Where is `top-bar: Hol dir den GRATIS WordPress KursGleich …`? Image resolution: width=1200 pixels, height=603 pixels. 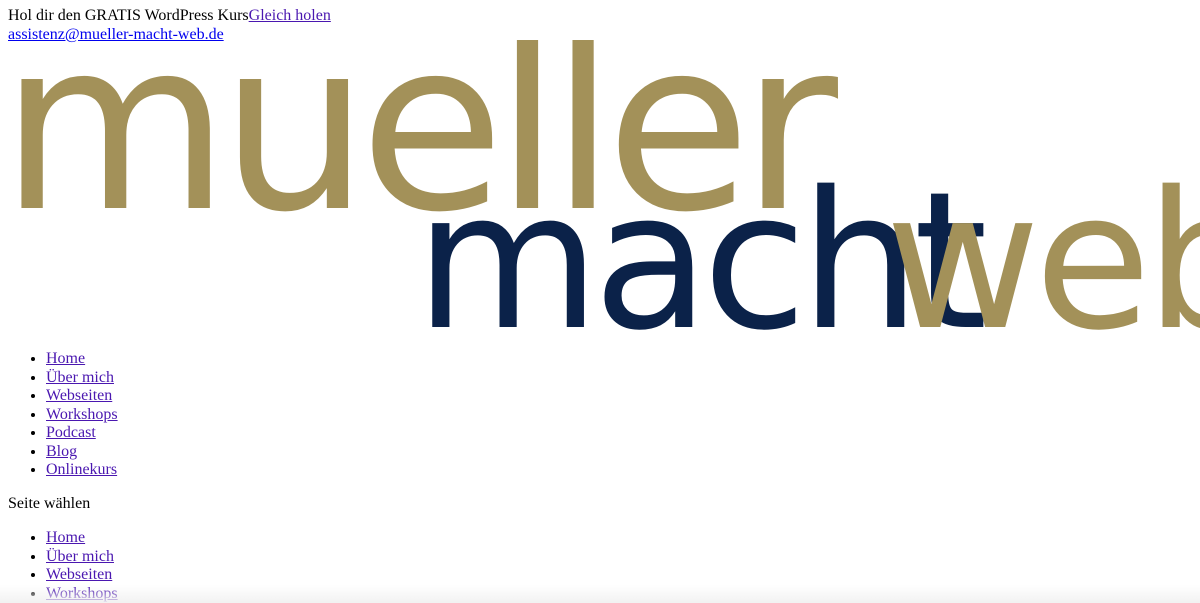 top-bar: Hol dir den GRATIS WordPress KursGleich … is located at coordinates (169, 25).